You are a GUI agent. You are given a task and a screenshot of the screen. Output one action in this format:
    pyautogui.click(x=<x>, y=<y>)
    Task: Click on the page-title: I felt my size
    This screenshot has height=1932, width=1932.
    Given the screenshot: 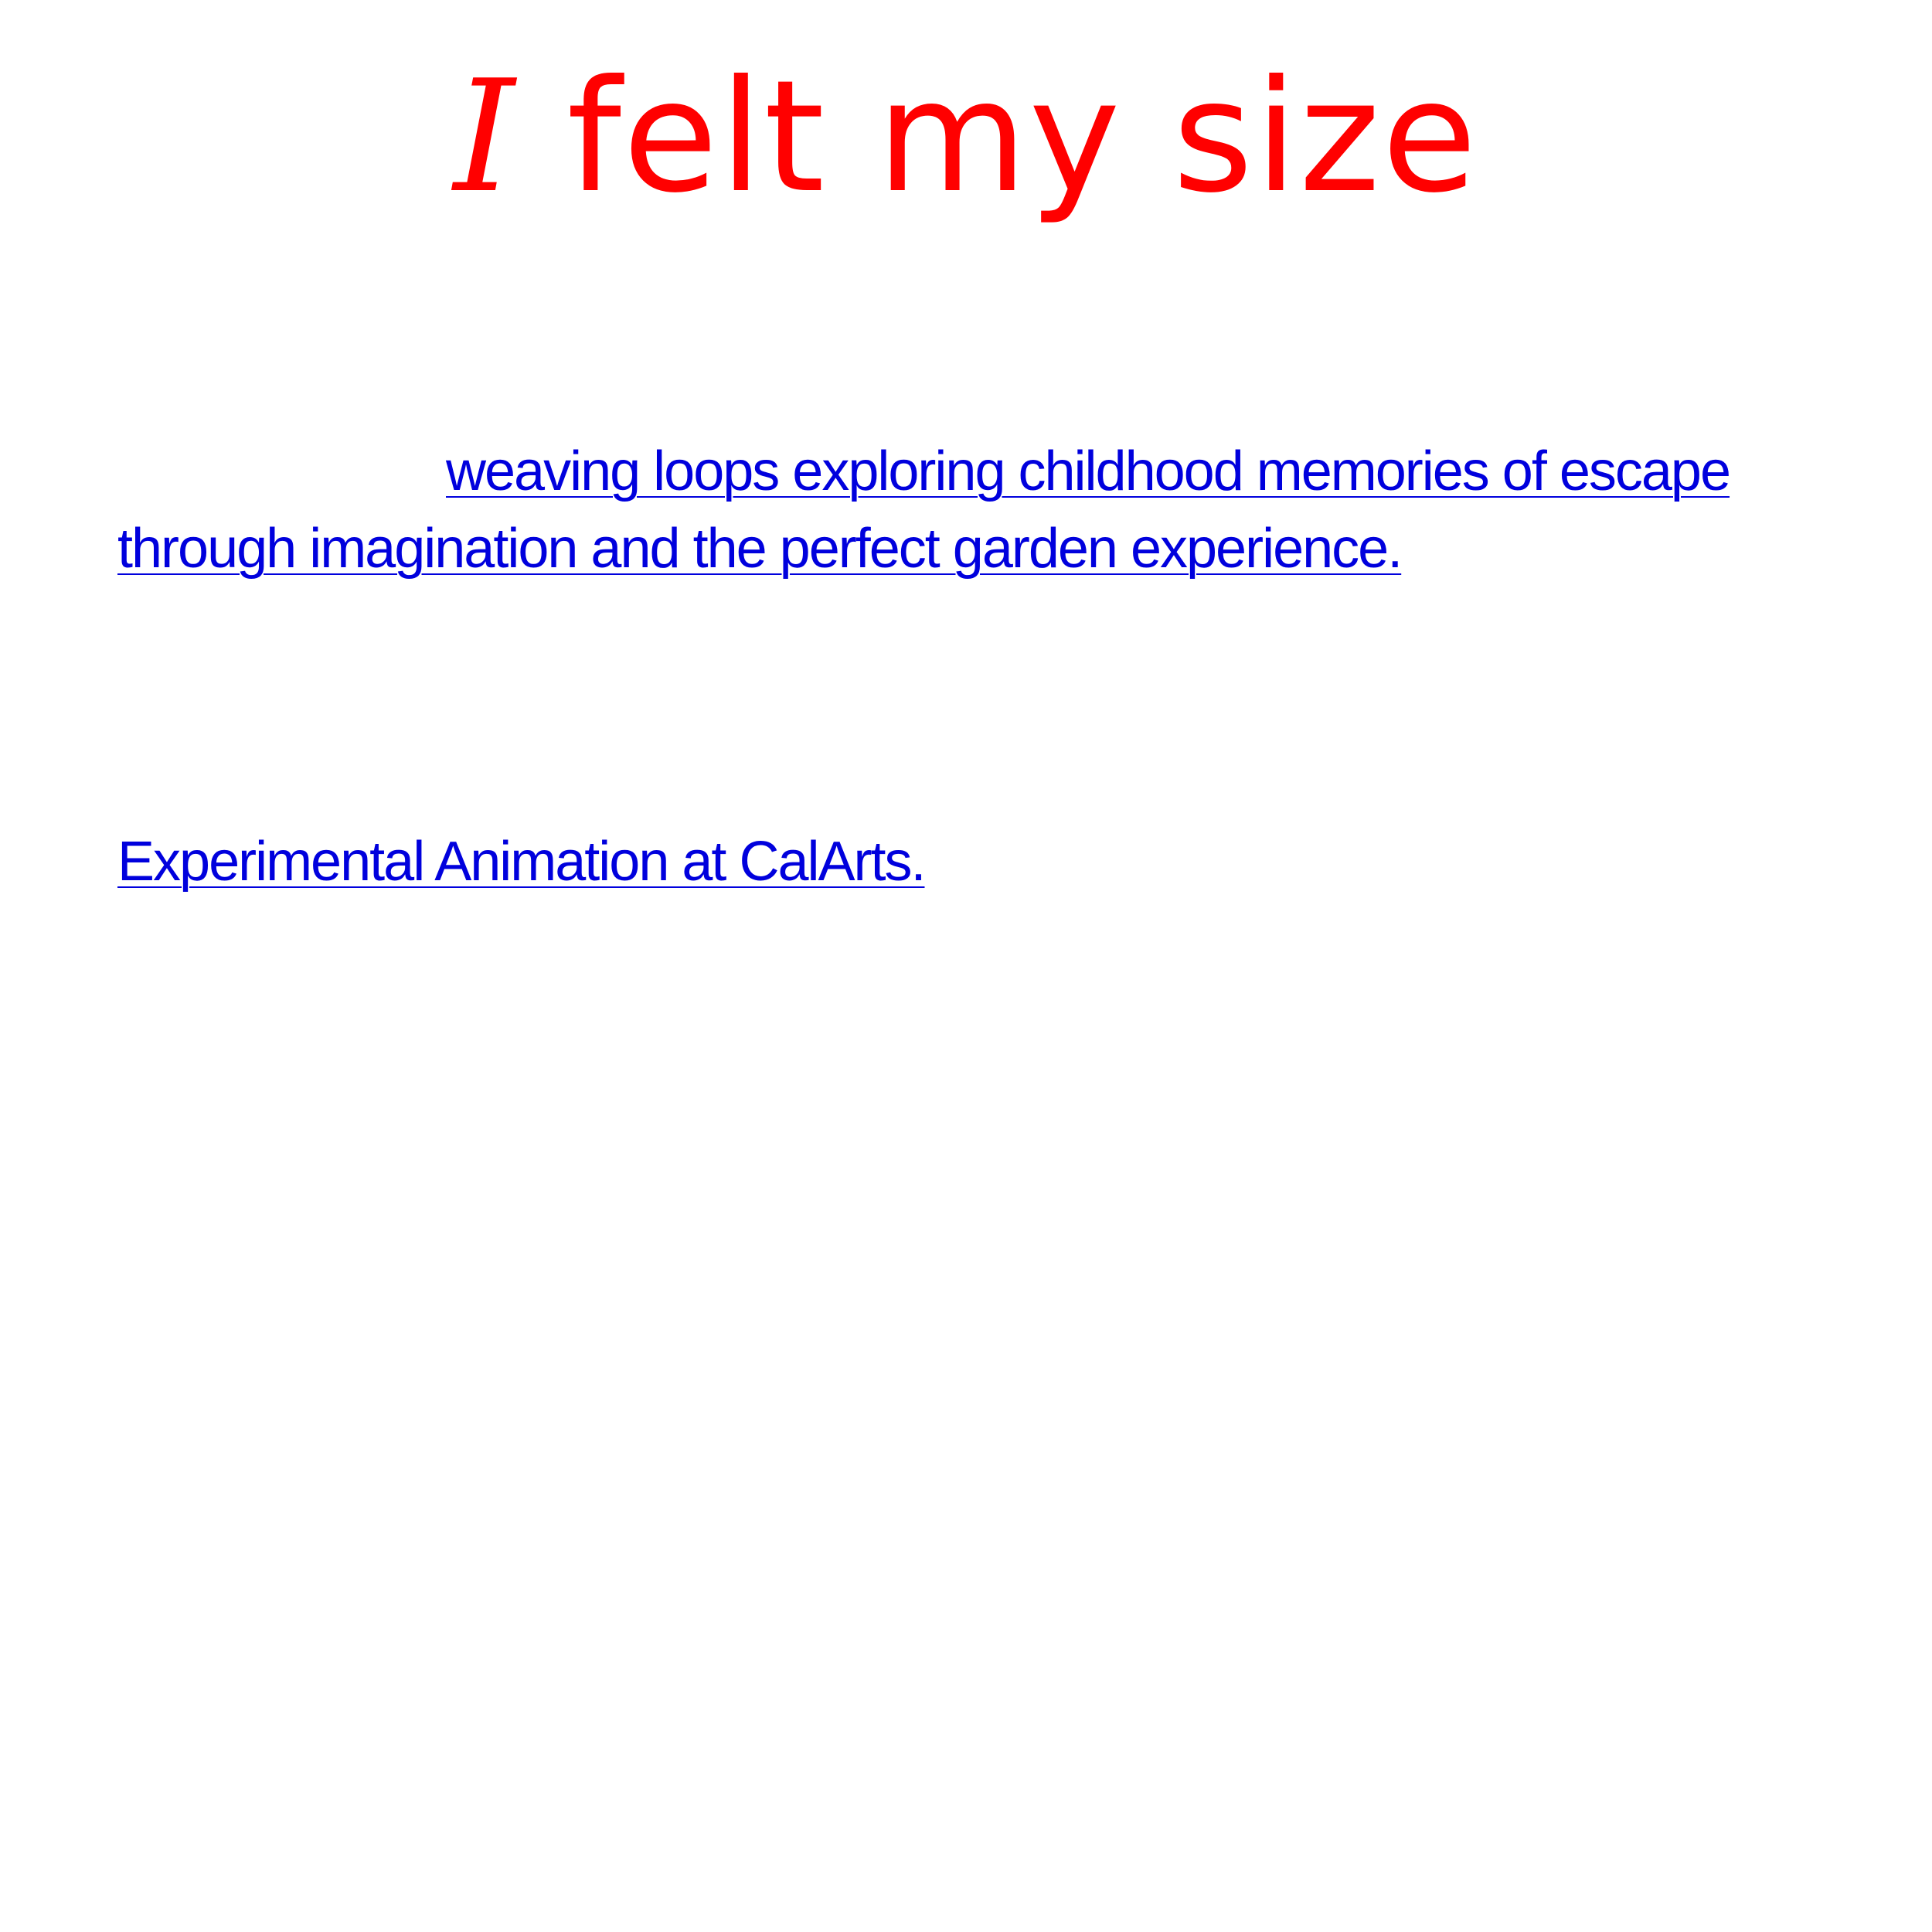 What is the action you would take?
    pyautogui.click(x=966, y=137)
    